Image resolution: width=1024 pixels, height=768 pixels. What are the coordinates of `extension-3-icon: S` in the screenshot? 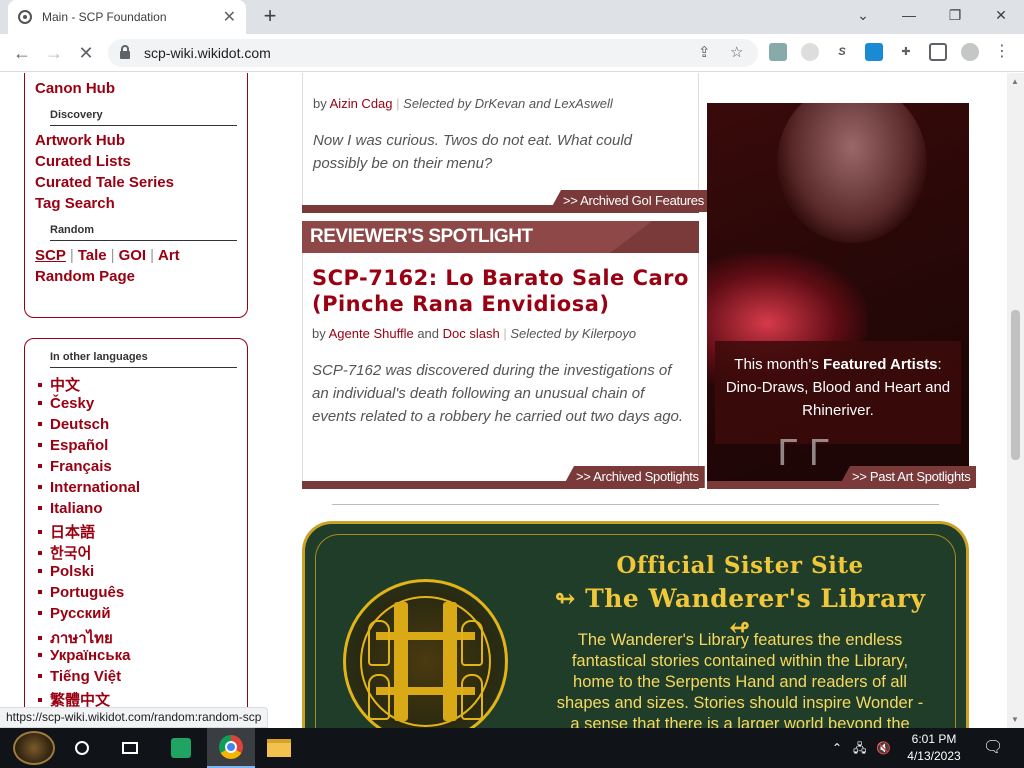 It's located at (842, 52).